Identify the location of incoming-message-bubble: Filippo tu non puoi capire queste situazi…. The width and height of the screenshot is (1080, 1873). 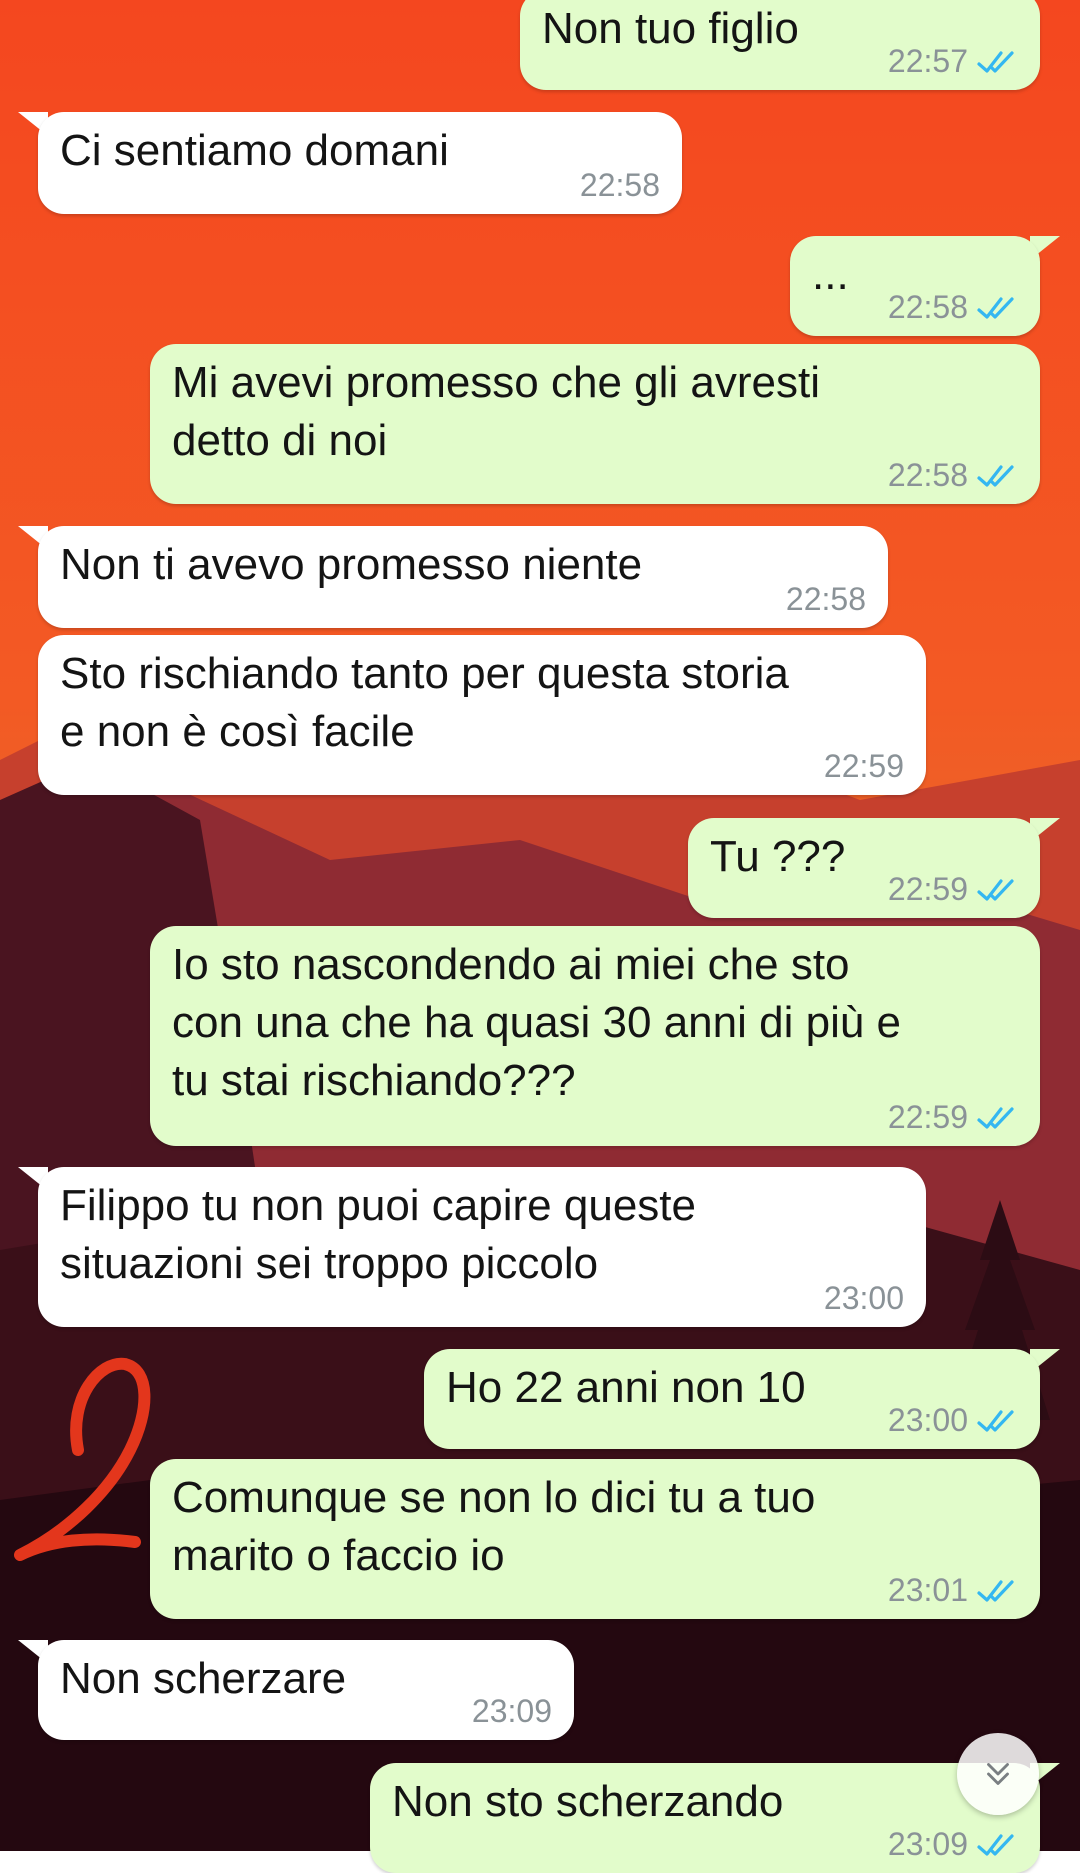
(482, 1247).